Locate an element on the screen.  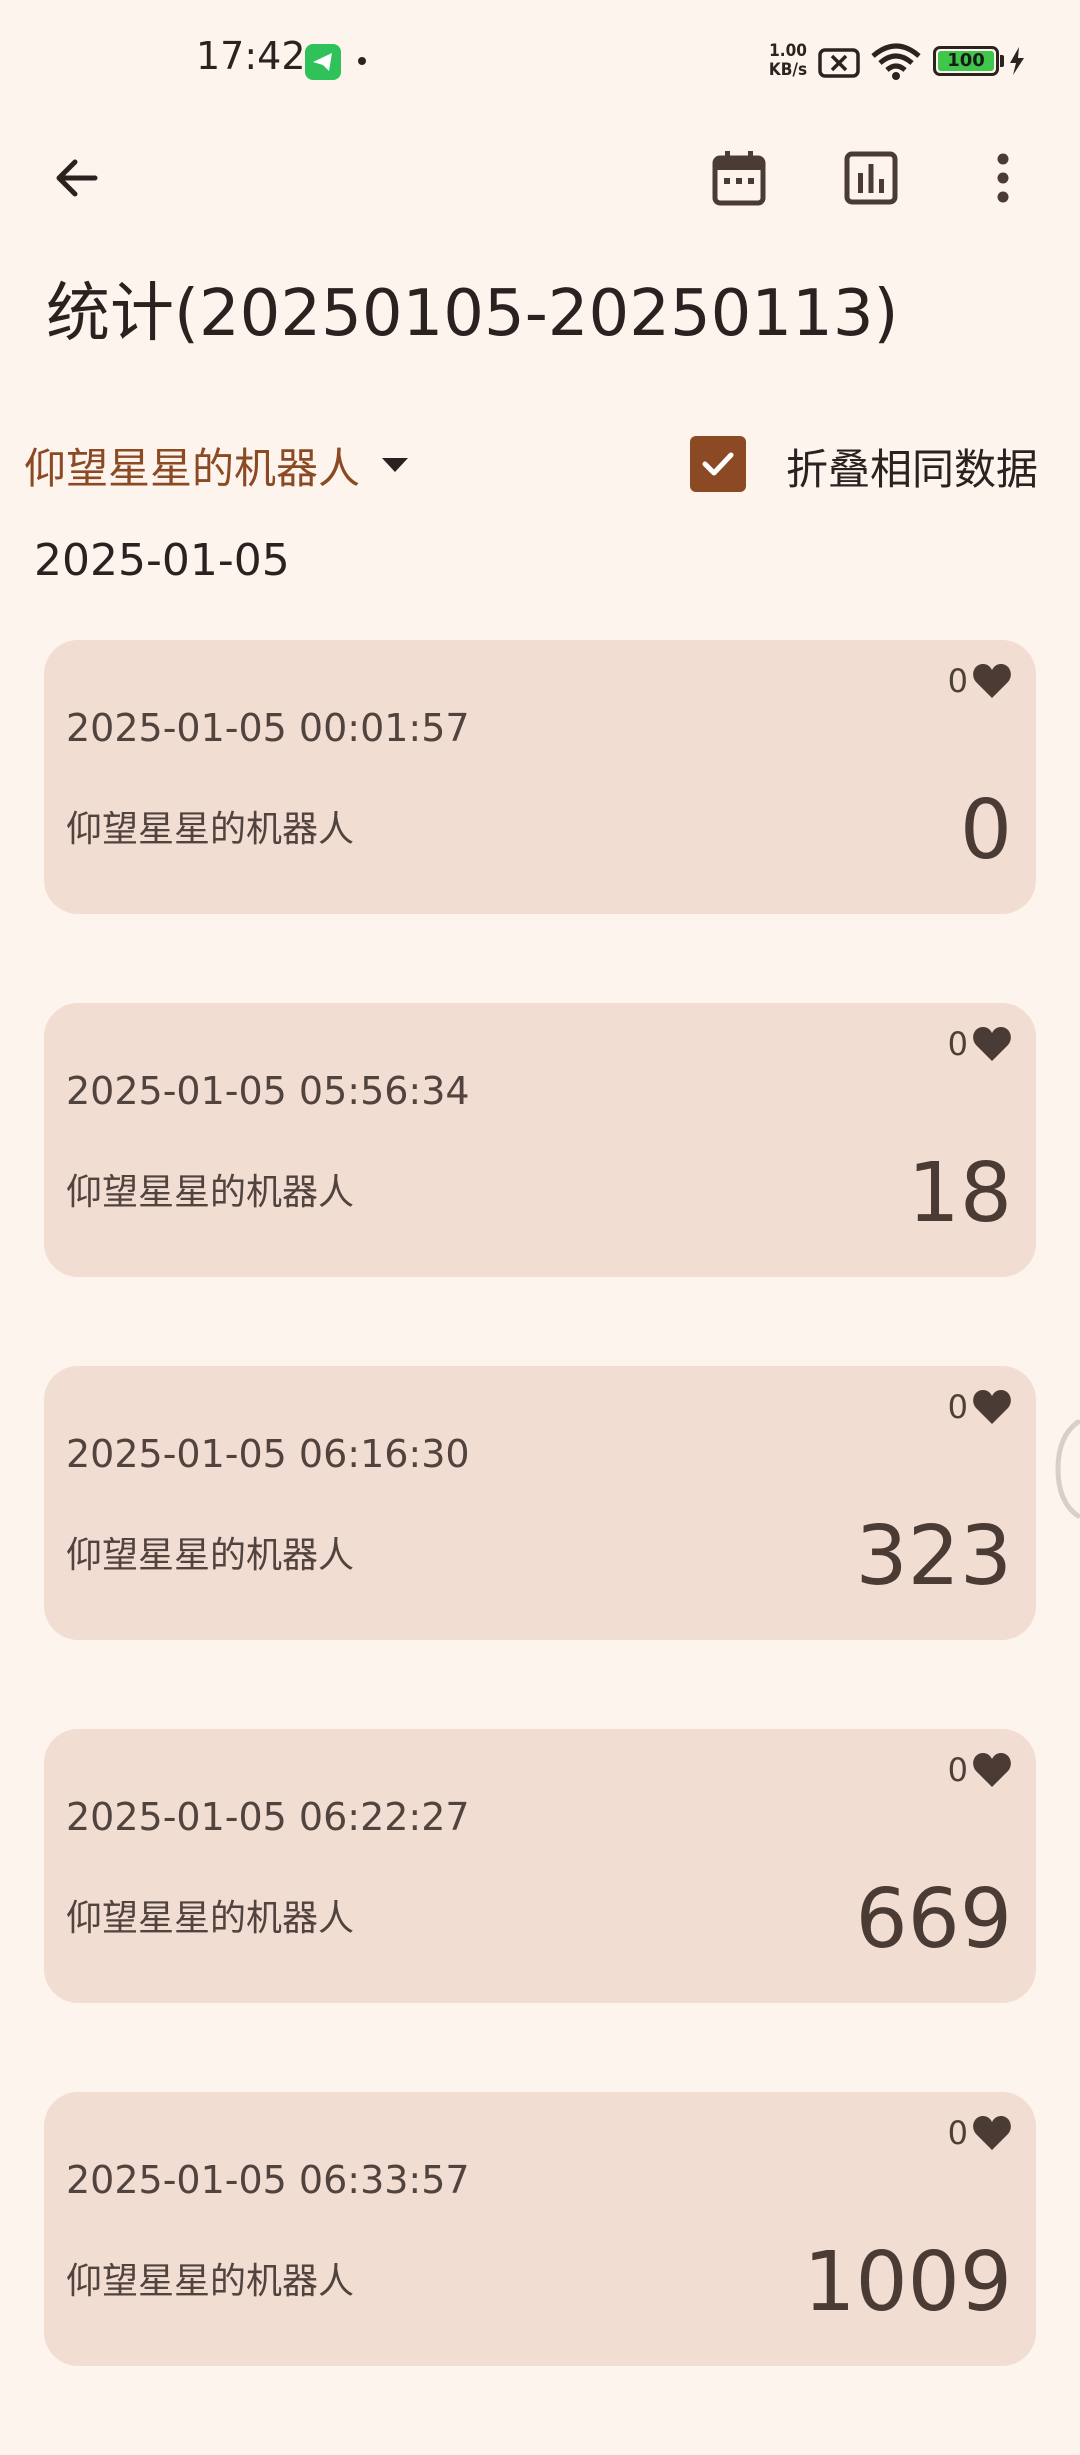
battery-level: 100 is located at coordinates (966, 61).